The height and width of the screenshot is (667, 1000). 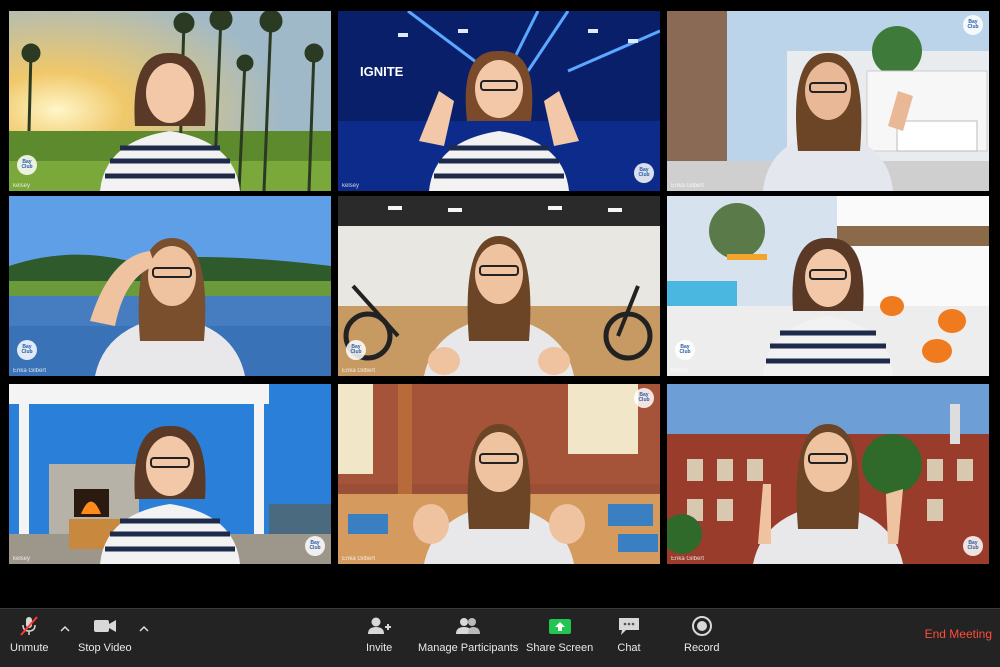 What do you see at coordinates (105, 648) in the screenshot?
I see `stop-video-label: Stop Video` at bounding box center [105, 648].